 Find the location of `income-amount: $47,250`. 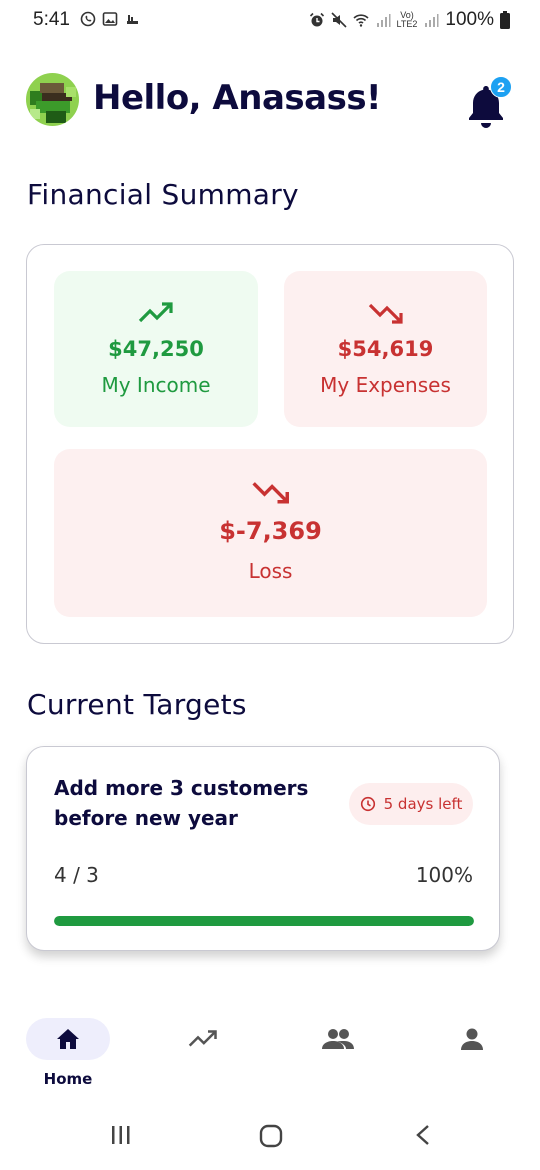

income-amount: $47,250 is located at coordinates (156, 349).